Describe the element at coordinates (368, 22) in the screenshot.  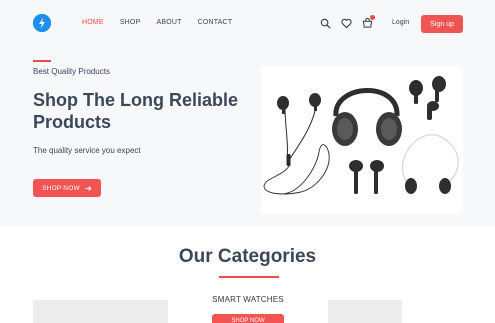
I see `cart-icon` at that location.